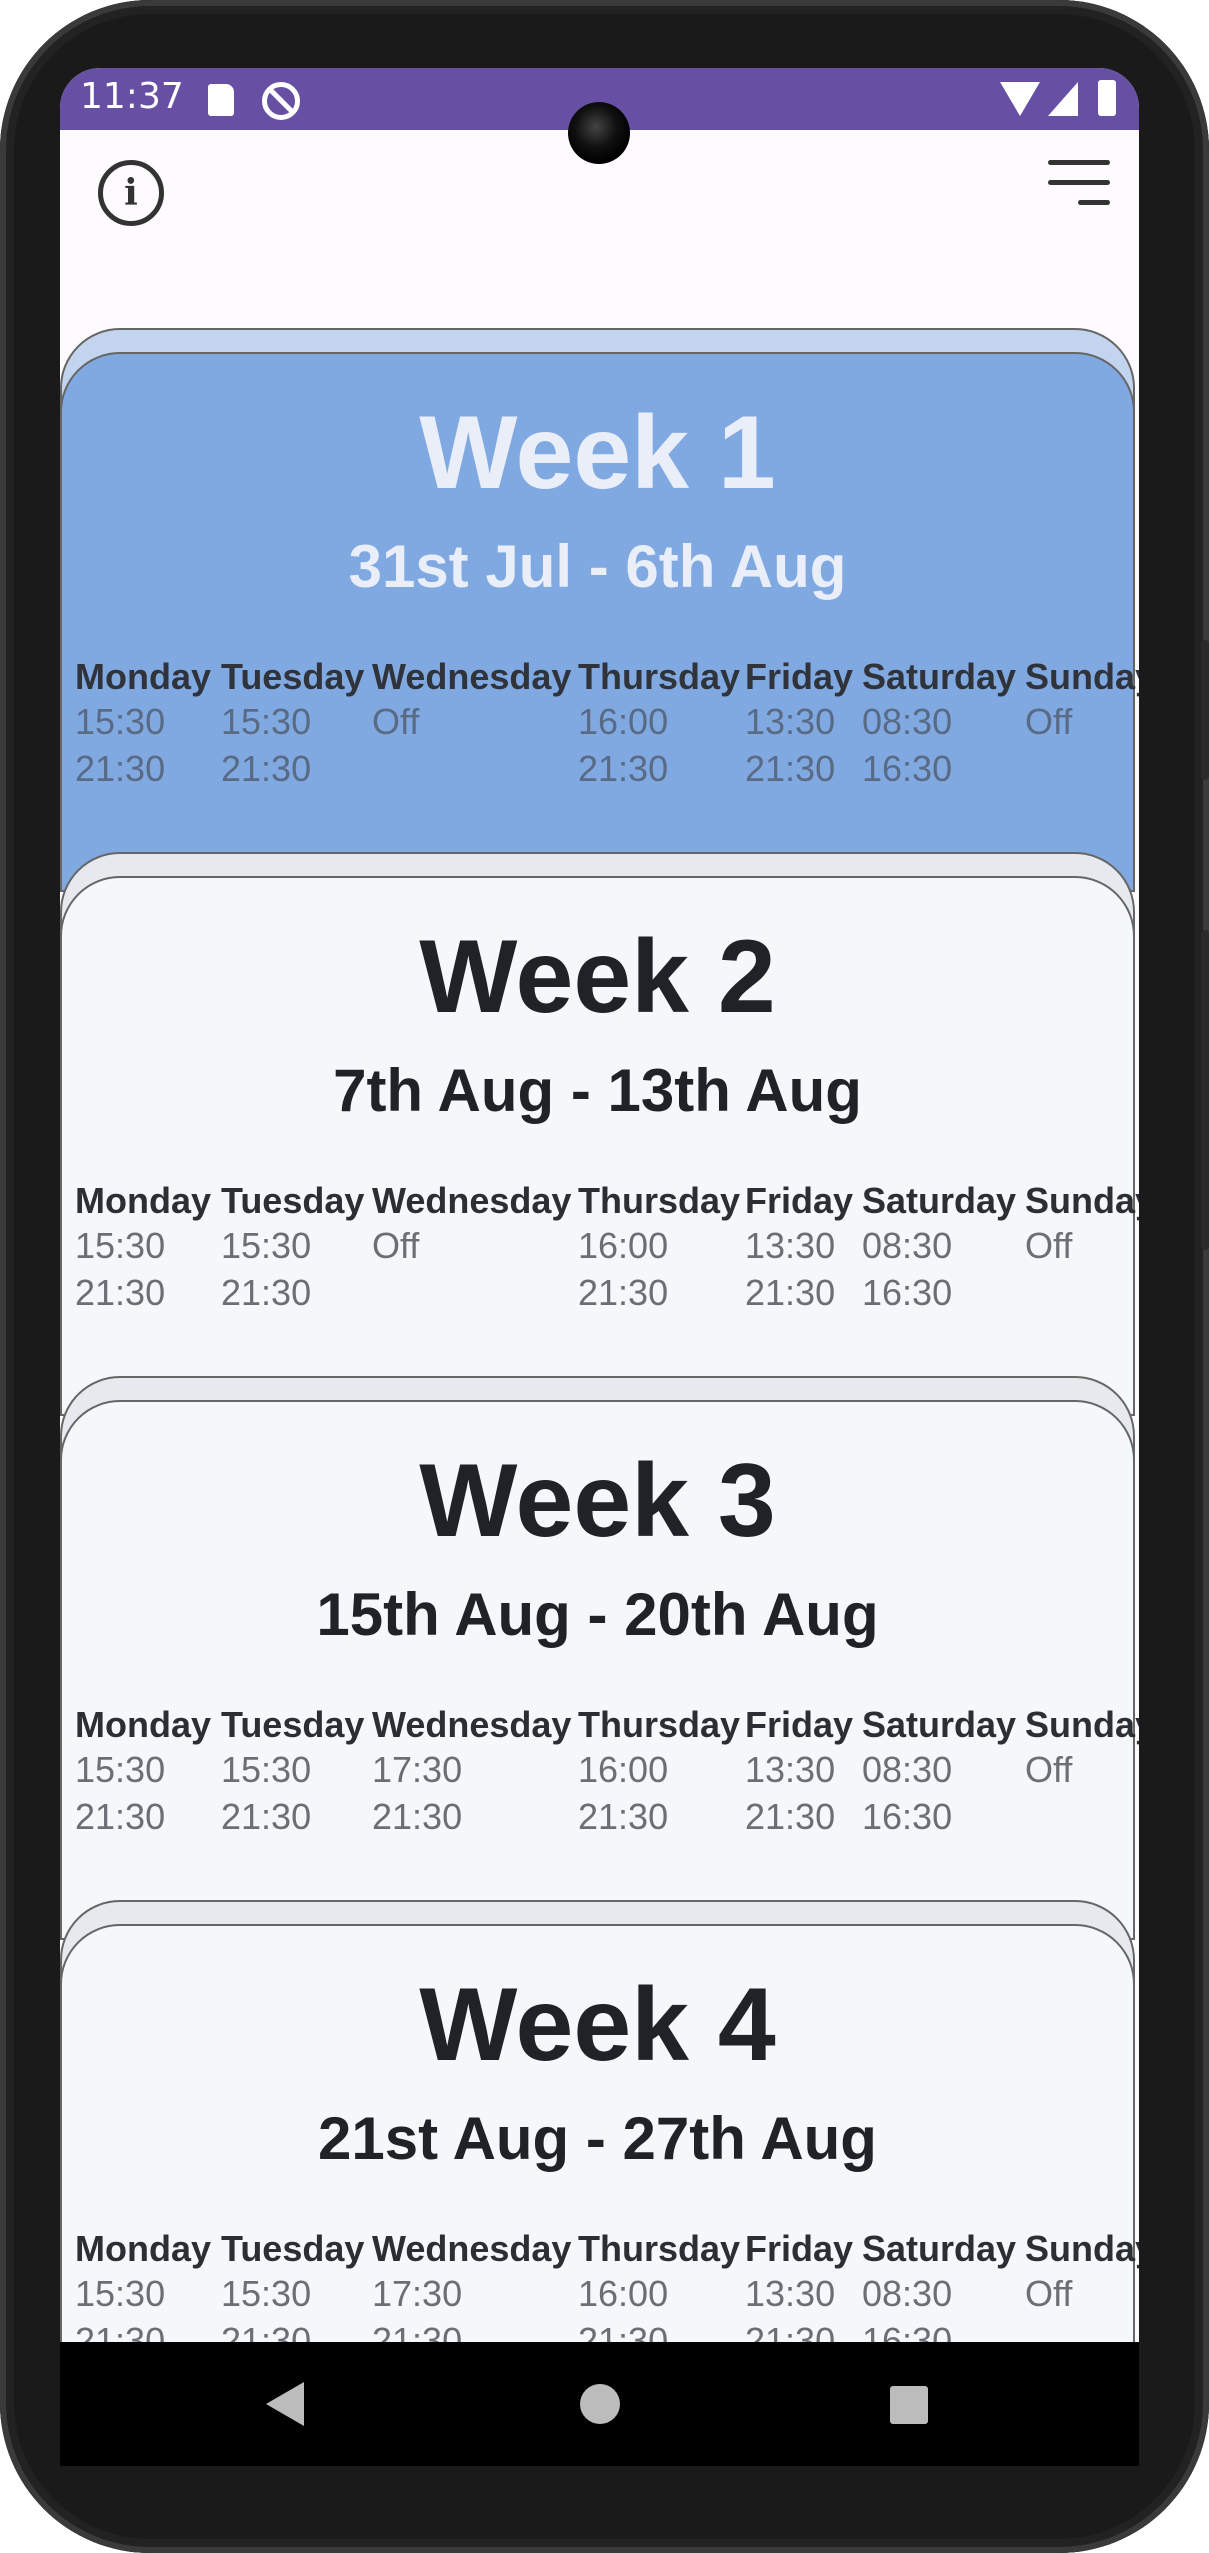 The image size is (1209, 2553). What do you see at coordinates (597, 2025) in the screenshot?
I see `week-title: Week 4` at bounding box center [597, 2025].